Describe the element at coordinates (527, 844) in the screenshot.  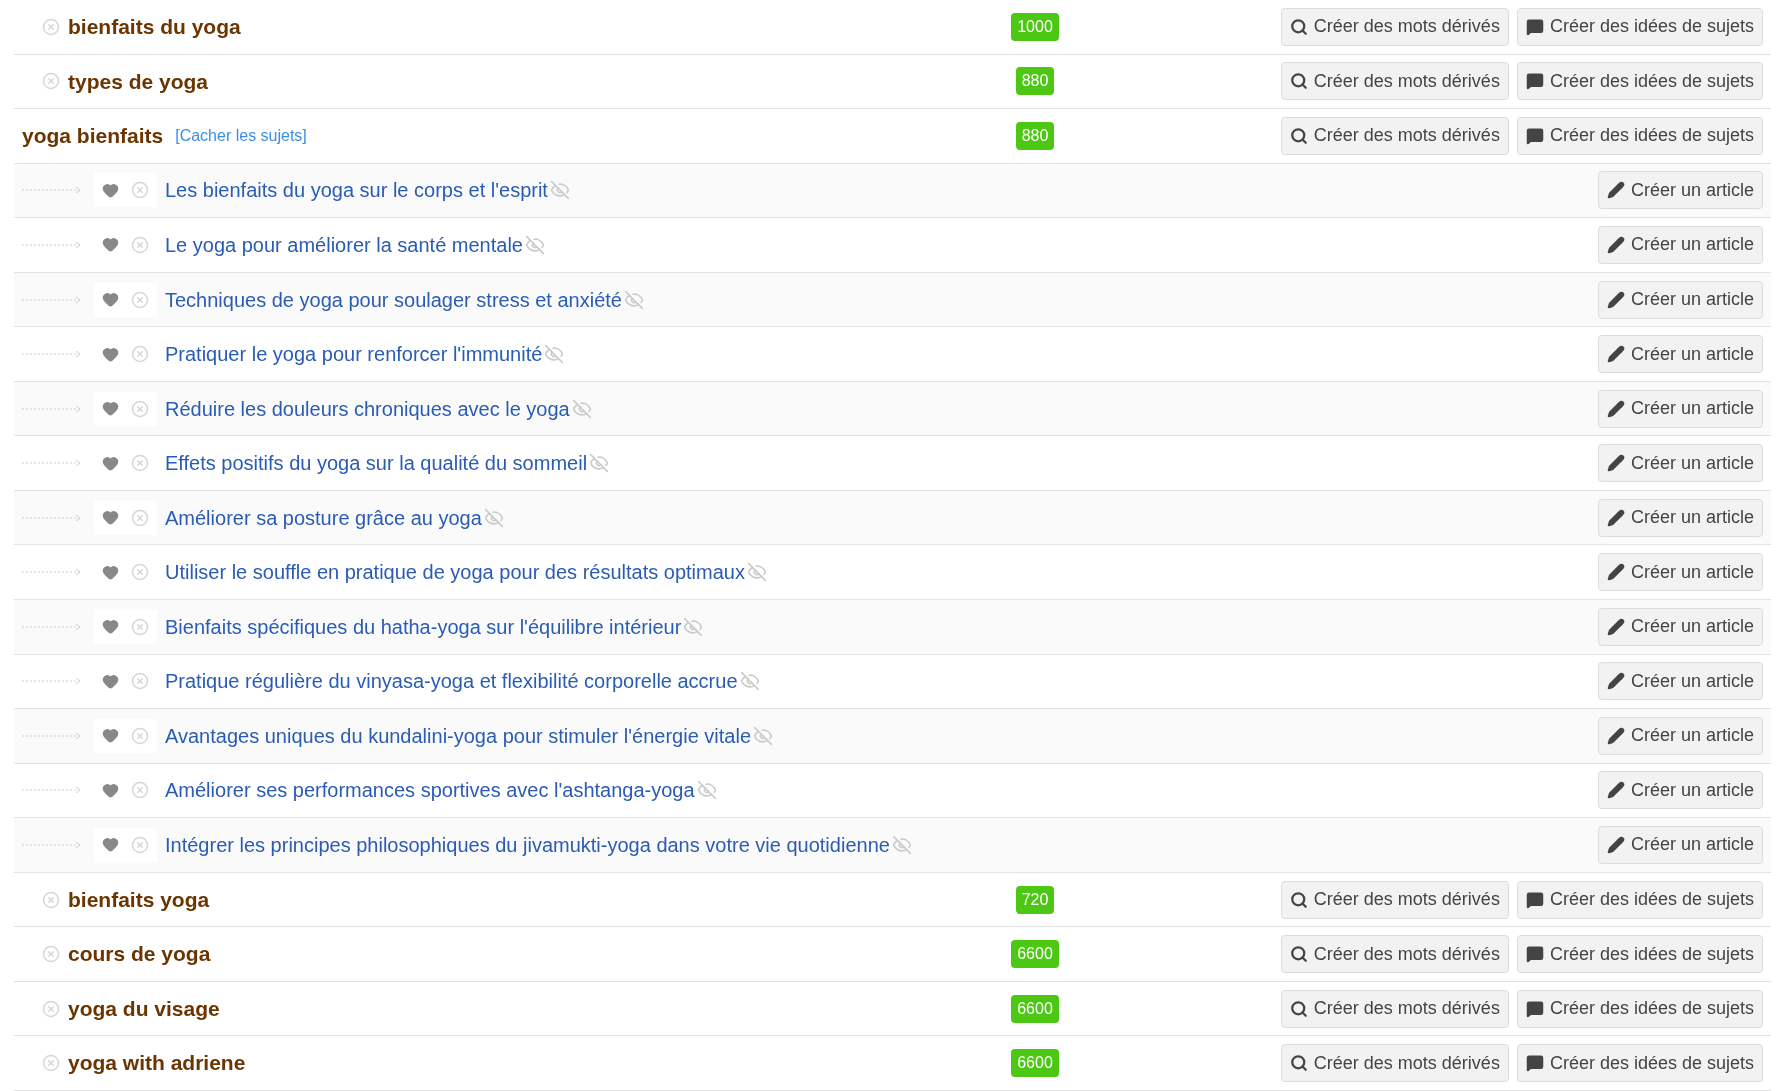
I see `topic-link: Intégrer les principes philosophiques du jivamukti-yoga dans votre vie quotidienne` at that location.